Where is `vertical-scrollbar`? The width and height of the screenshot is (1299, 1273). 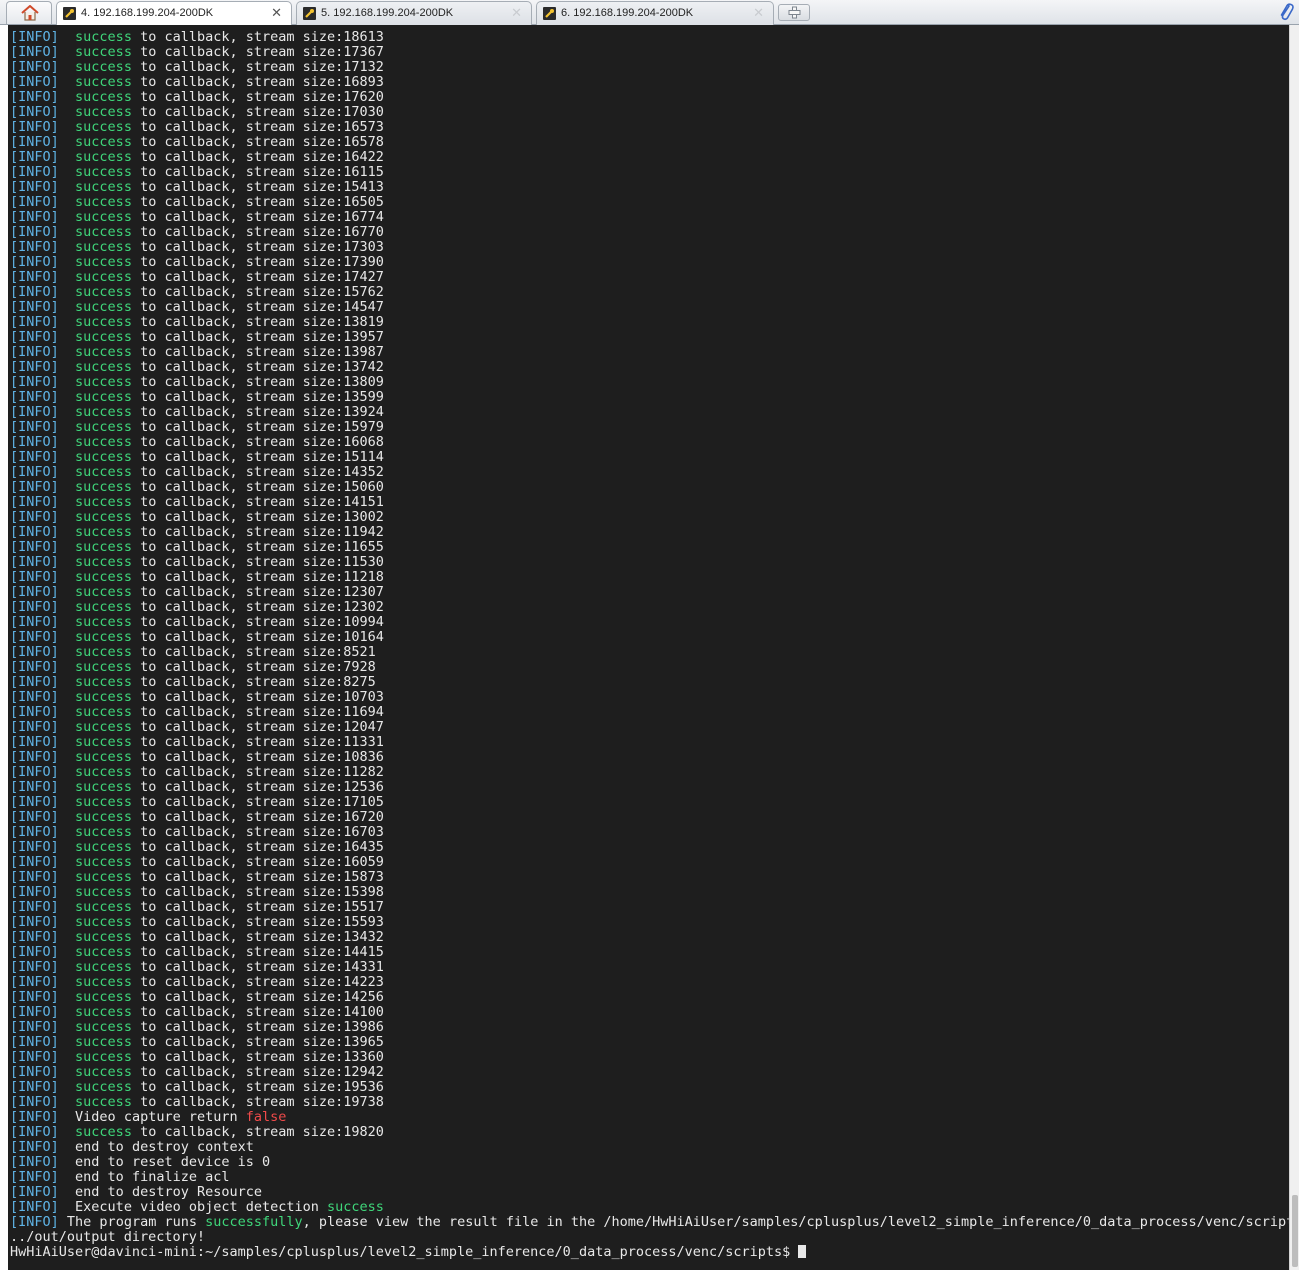 vertical-scrollbar is located at coordinates (1294, 649).